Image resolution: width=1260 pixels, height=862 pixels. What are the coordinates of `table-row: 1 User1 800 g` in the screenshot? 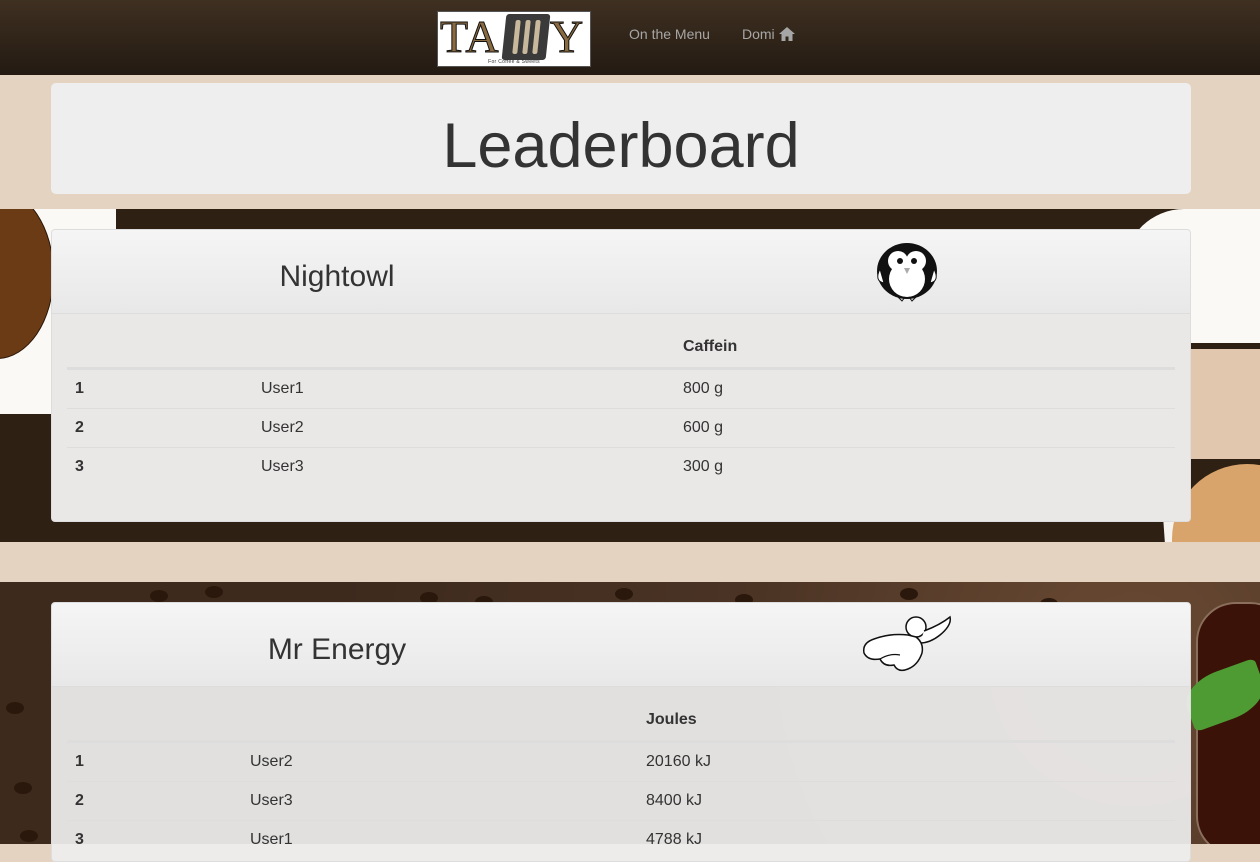 It's located at (621, 389).